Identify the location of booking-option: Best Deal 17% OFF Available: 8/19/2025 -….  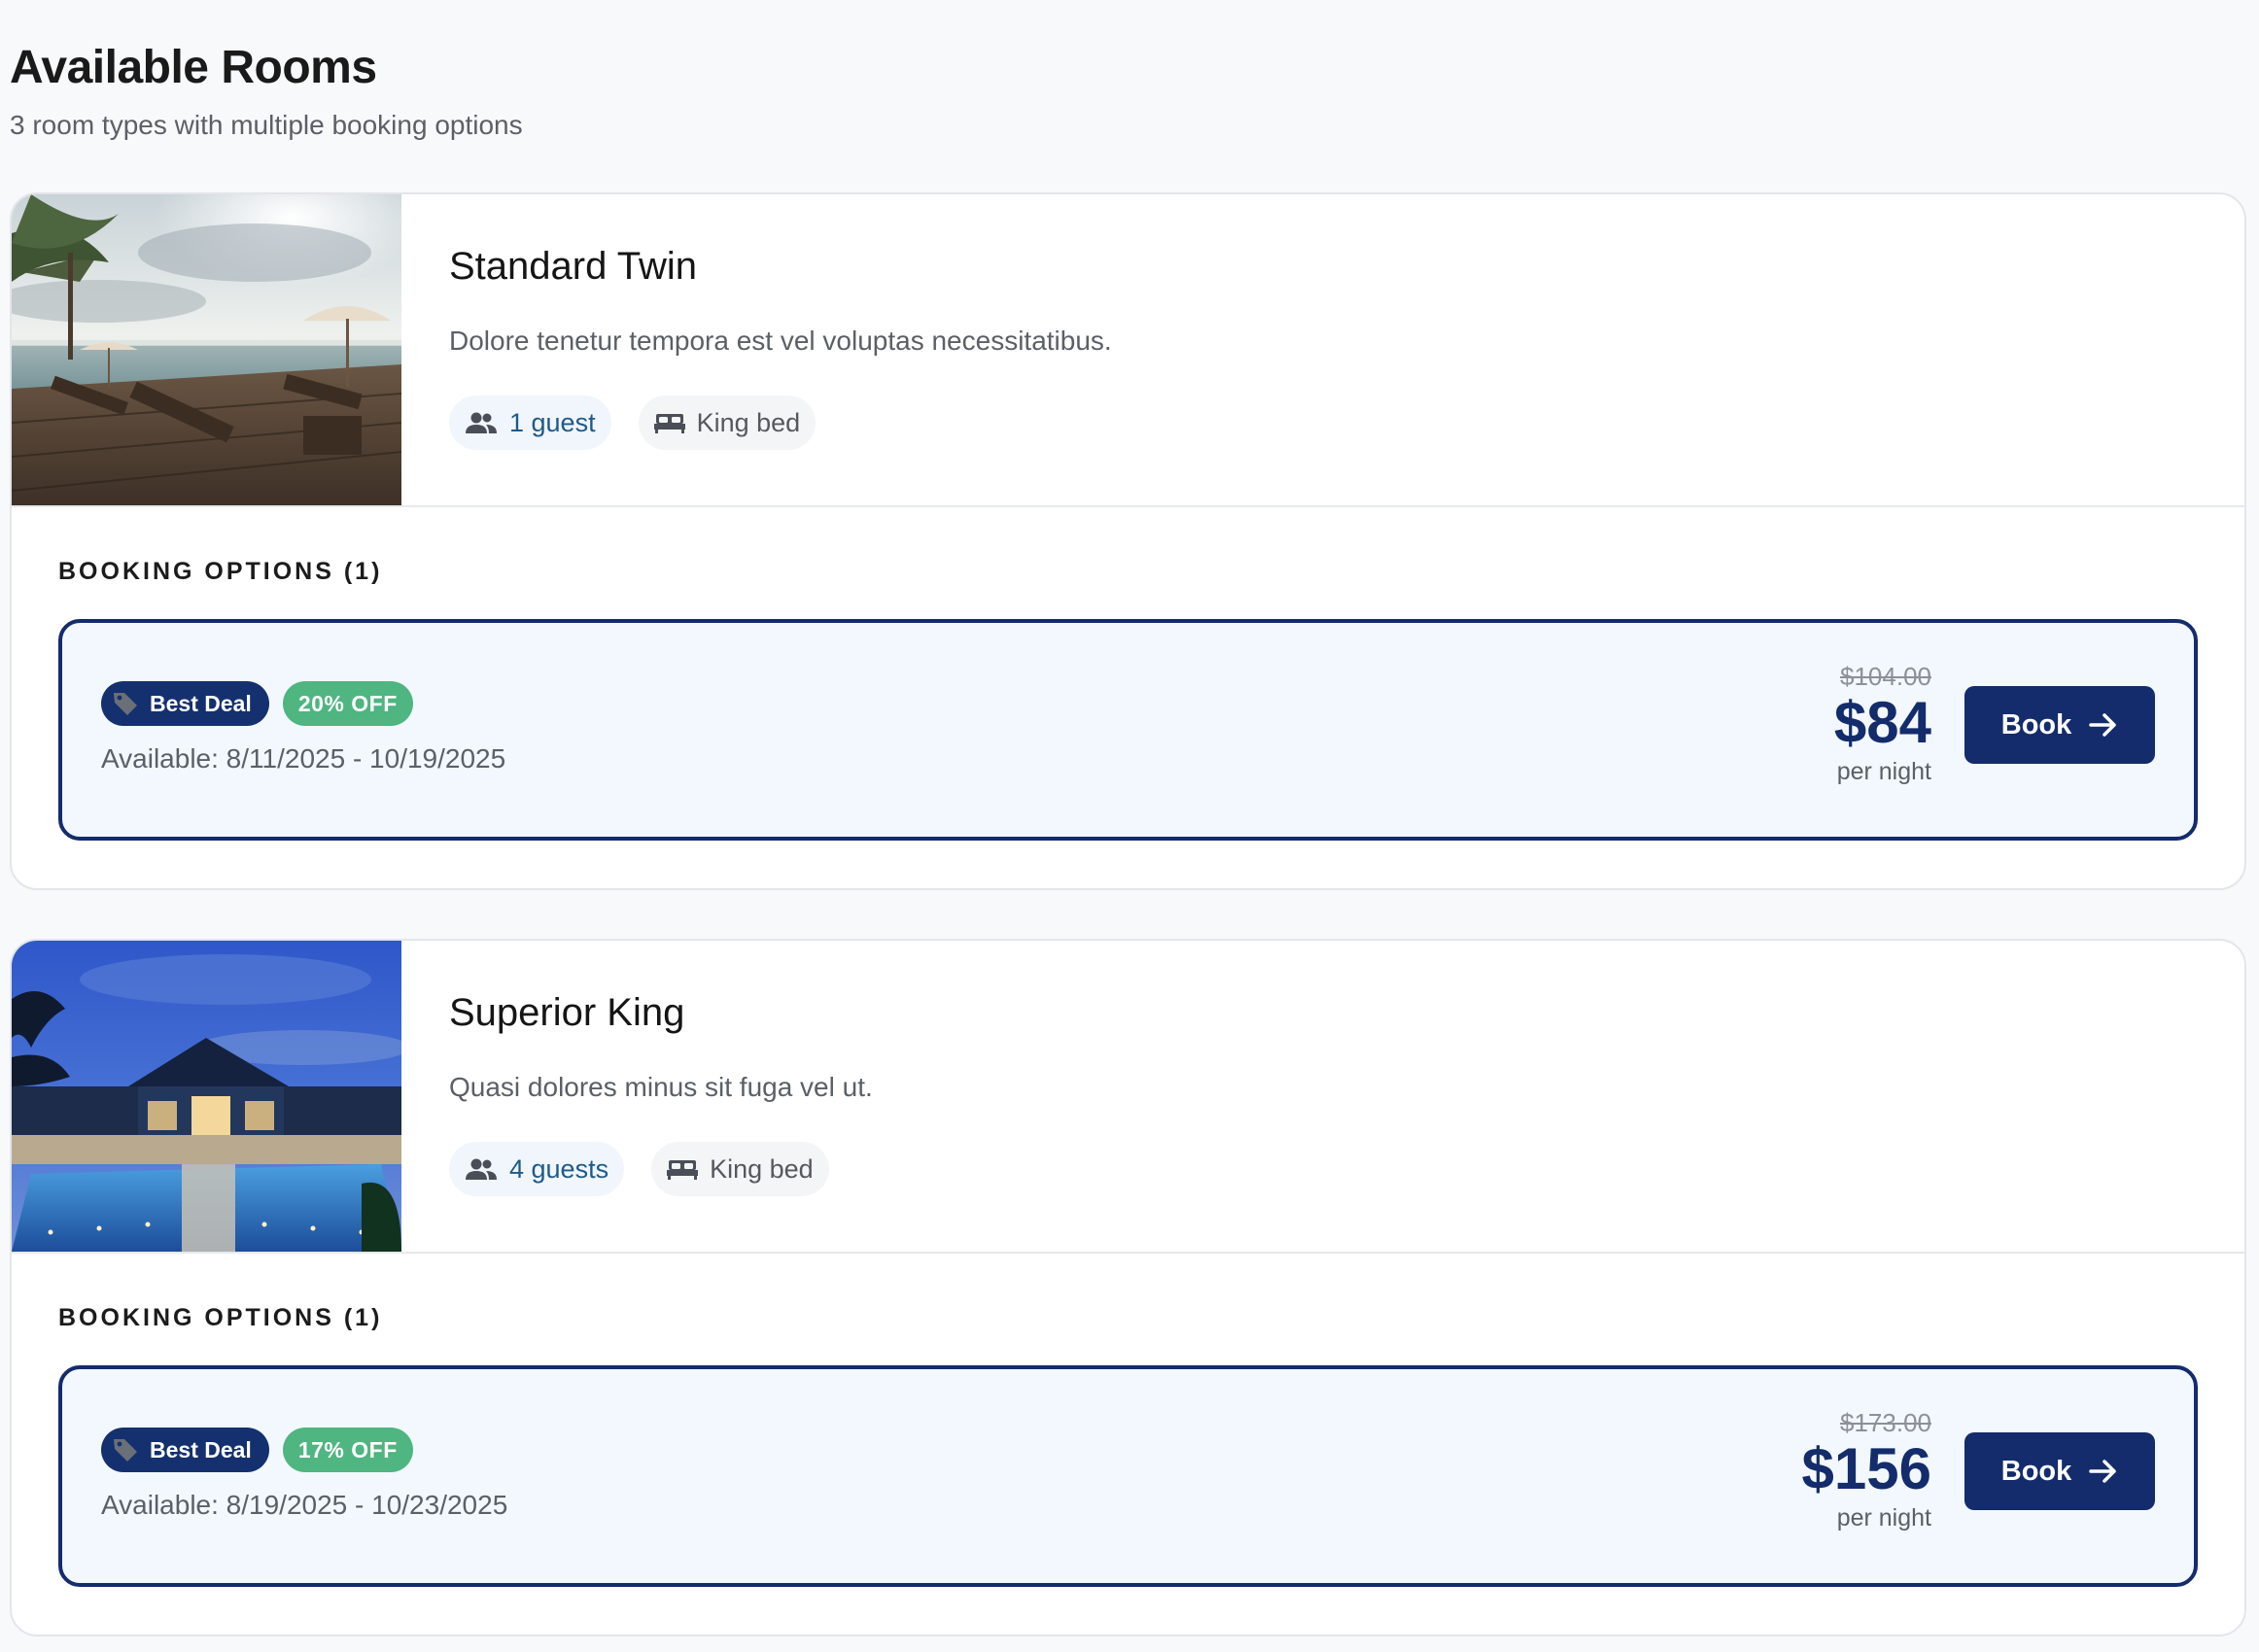
(1128, 1476).